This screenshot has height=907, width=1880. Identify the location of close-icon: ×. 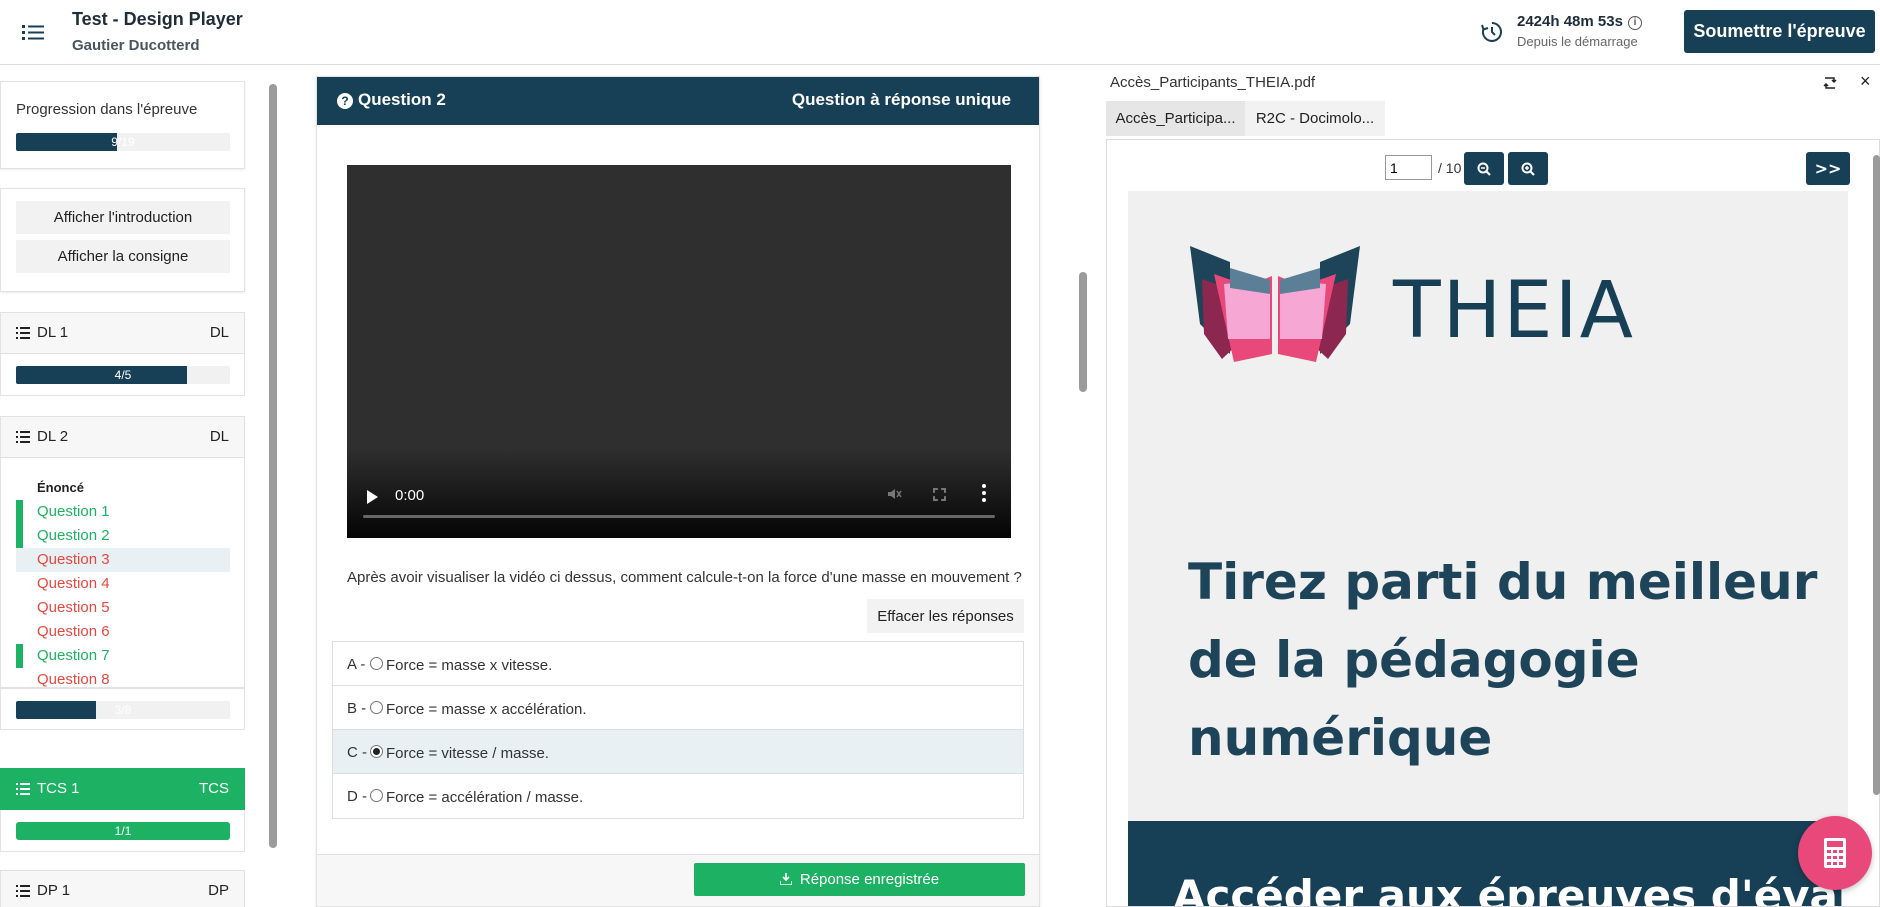
(1865, 81).